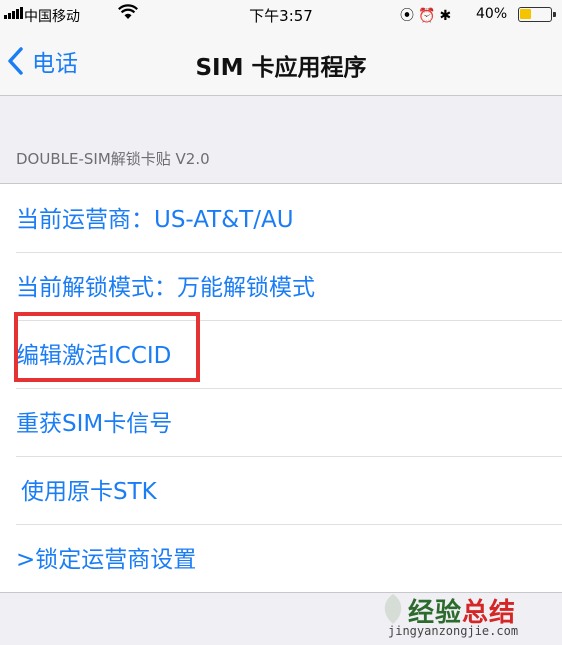 This screenshot has height=645, width=562. What do you see at coordinates (155, 220) in the screenshot?
I see `list-item-label: 当前运营商：US-AT&T/AU` at bounding box center [155, 220].